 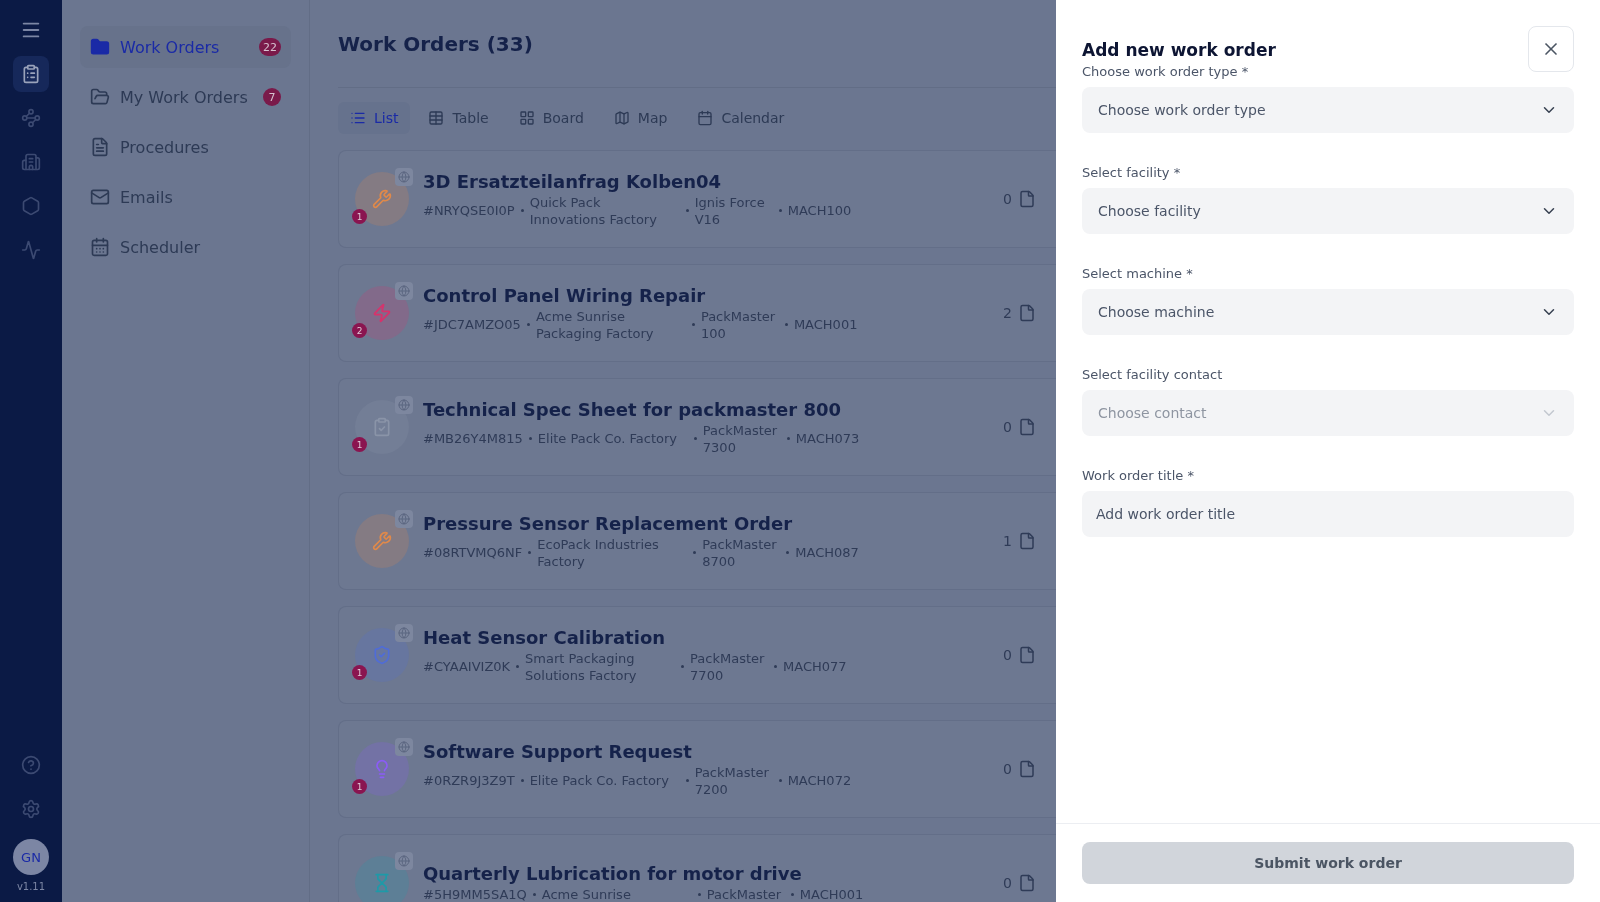 I want to click on file-count: 2, so click(x=1007, y=313).